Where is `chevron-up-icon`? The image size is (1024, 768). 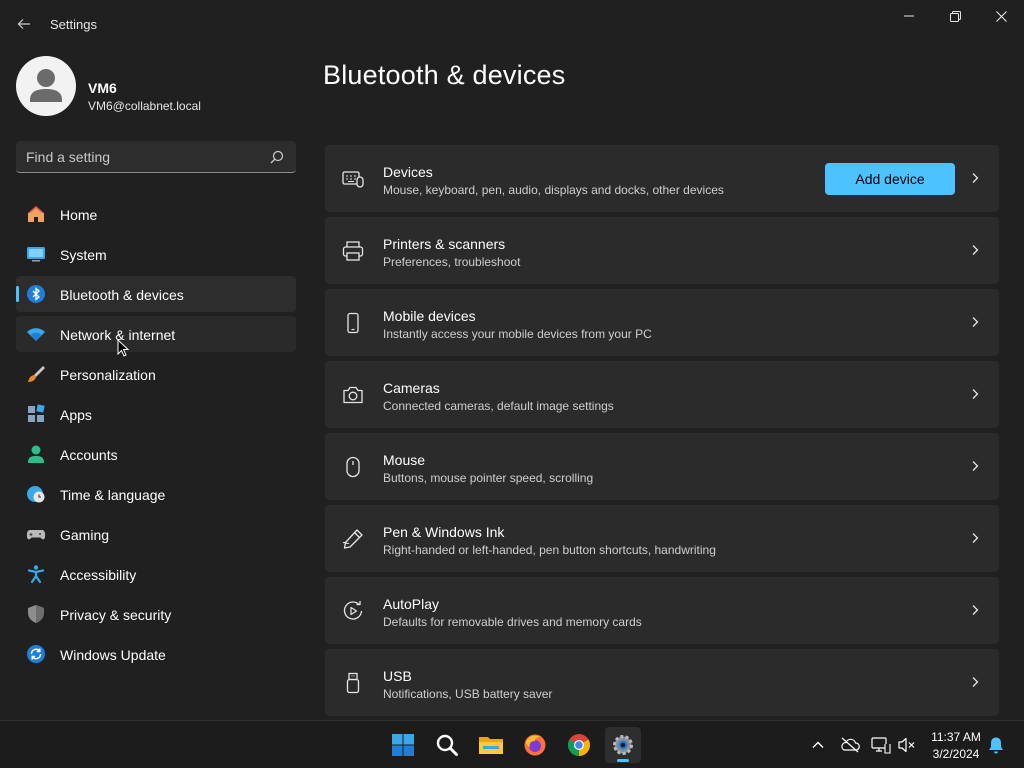 chevron-up-icon is located at coordinates (818, 744).